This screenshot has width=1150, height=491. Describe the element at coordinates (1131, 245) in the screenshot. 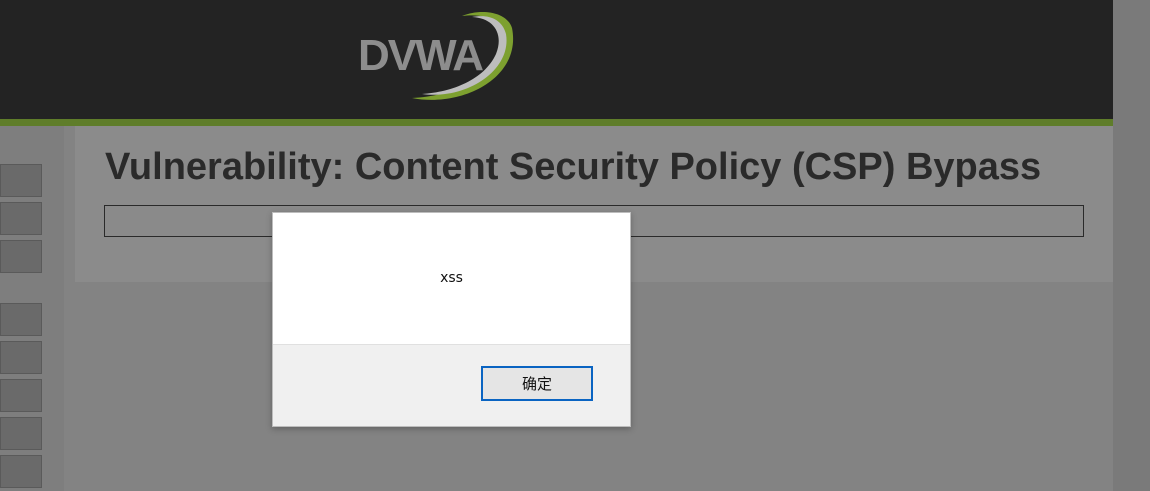

I see `page-right-margin` at that location.